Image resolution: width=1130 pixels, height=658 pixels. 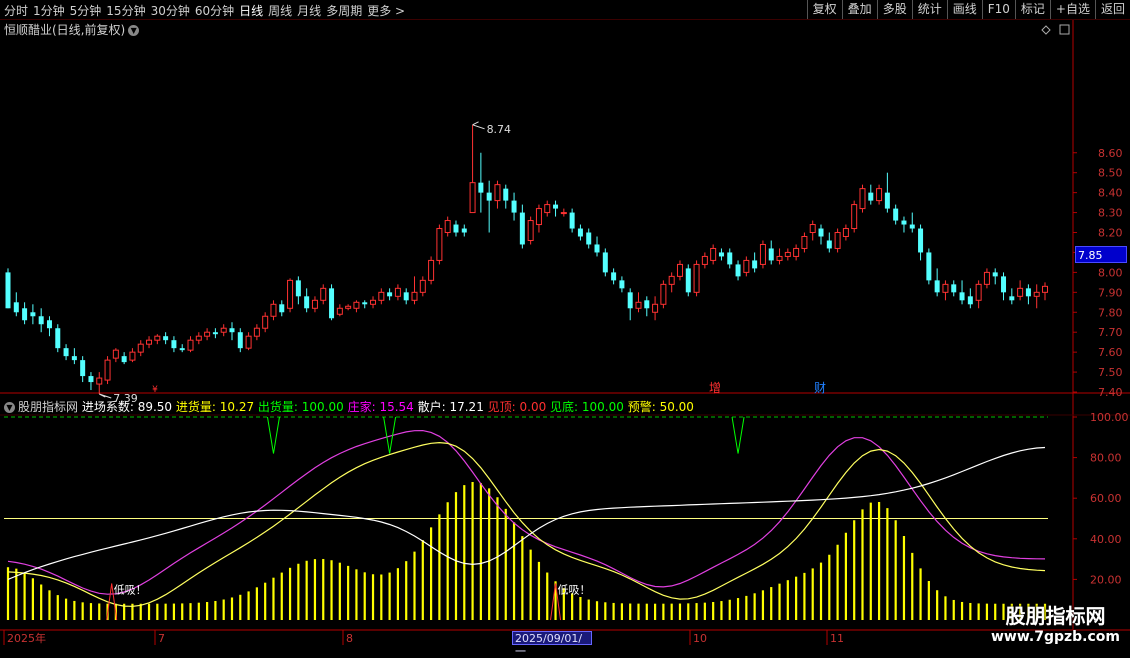 What do you see at coordinates (1110, 193) in the screenshot?
I see `price-label: 8.40` at bounding box center [1110, 193].